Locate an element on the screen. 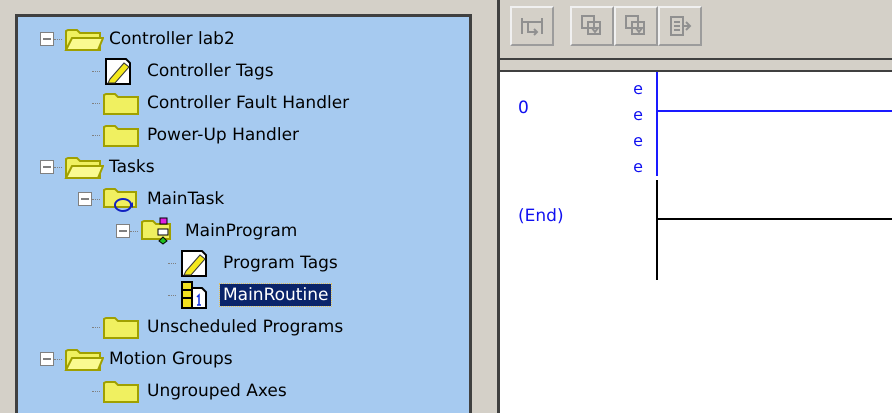  tree-item: MainTask is located at coordinates (186, 199).